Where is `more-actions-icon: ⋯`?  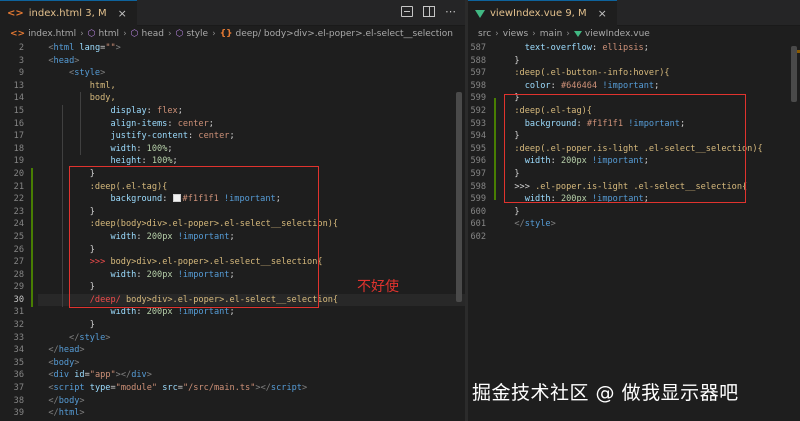
more-actions-icon: ⋯ is located at coordinates (450, 11).